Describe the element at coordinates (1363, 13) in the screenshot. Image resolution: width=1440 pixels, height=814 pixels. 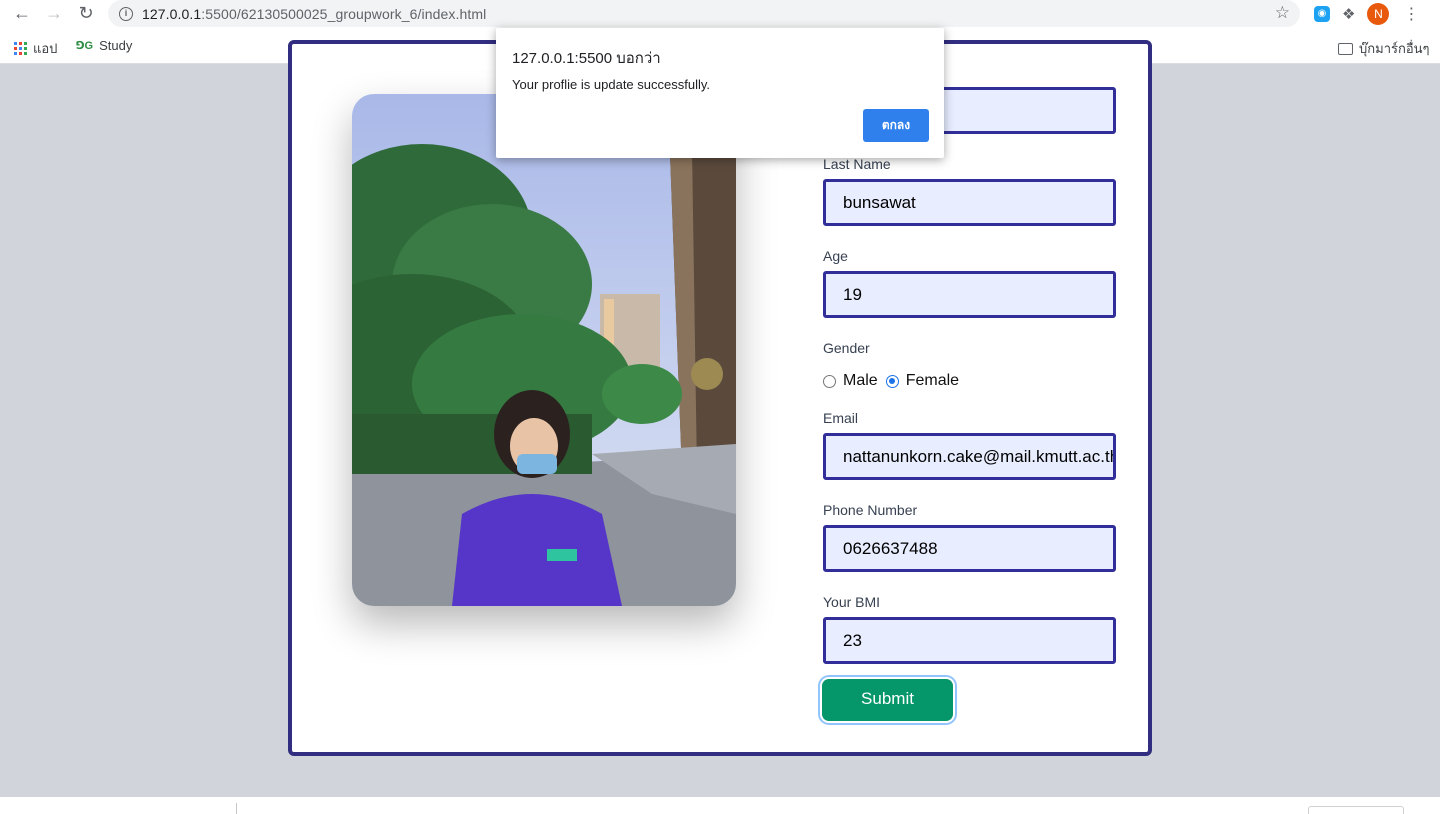
I see `extensions-area: ◉ ❖ N ⋮` at that location.